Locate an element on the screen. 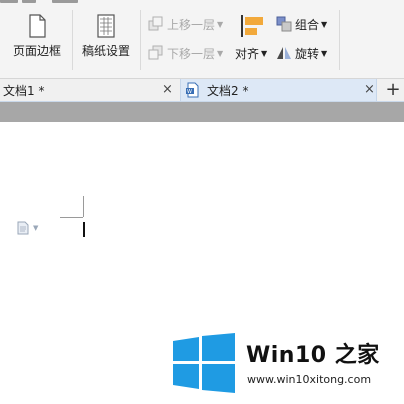  send-backward-button: 下移一层 ▼ is located at coordinates (185, 53).